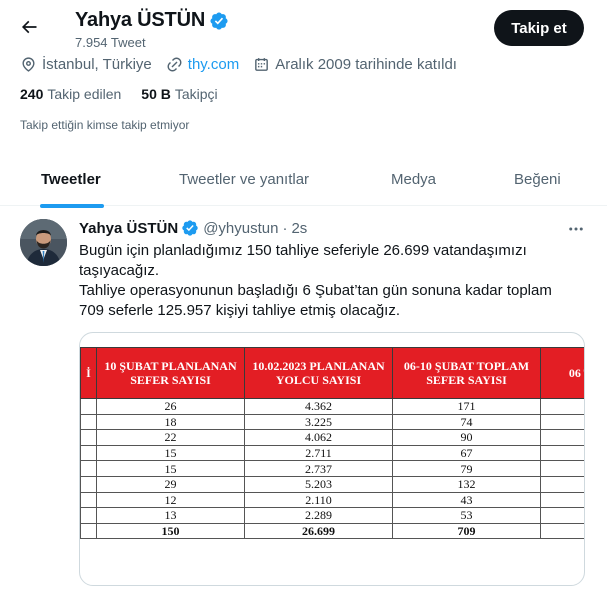 The height and width of the screenshot is (594, 607). I want to click on table-cell: 26, so click(170, 406).